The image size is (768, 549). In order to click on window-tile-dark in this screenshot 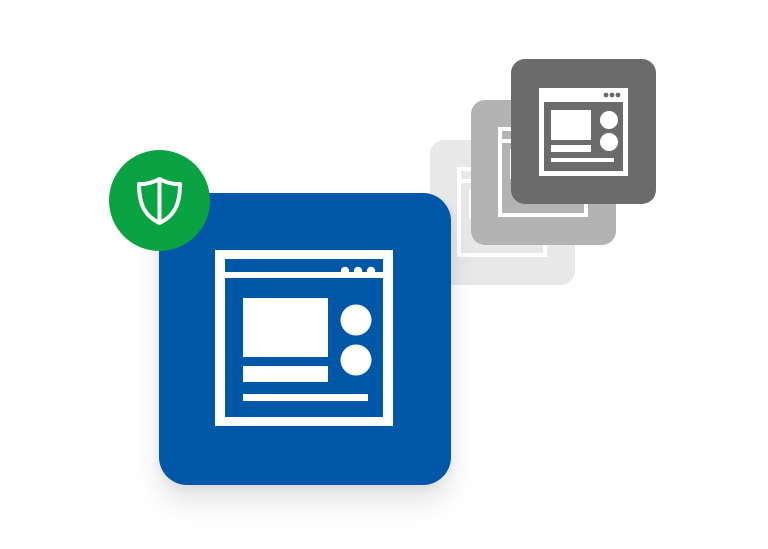, I will do `click(583, 131)`.